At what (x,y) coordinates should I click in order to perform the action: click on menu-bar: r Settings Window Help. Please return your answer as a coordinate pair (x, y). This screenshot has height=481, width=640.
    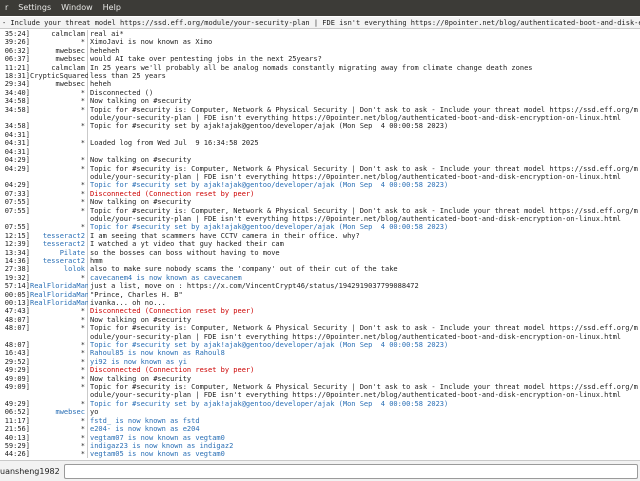
    Looking at the image, I should click on (320, 8).